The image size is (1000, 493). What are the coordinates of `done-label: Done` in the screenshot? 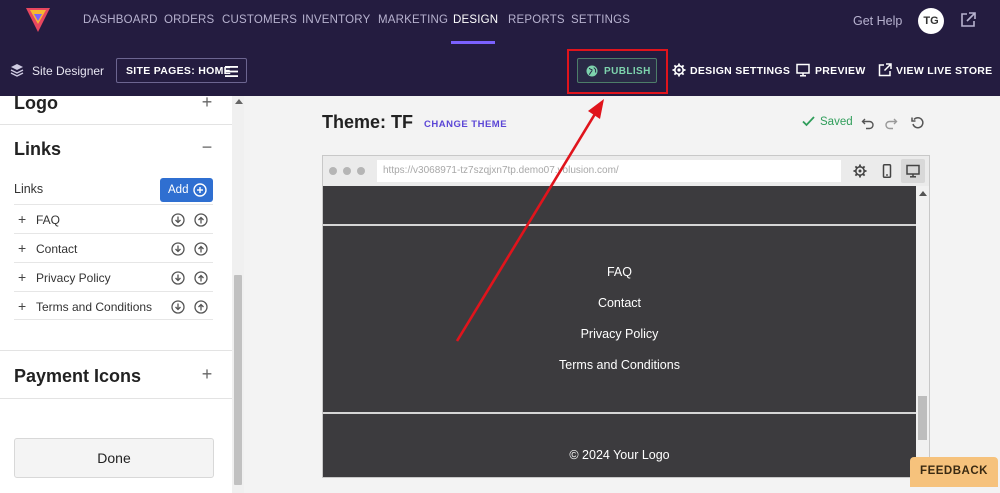 It's located at (114, 458).